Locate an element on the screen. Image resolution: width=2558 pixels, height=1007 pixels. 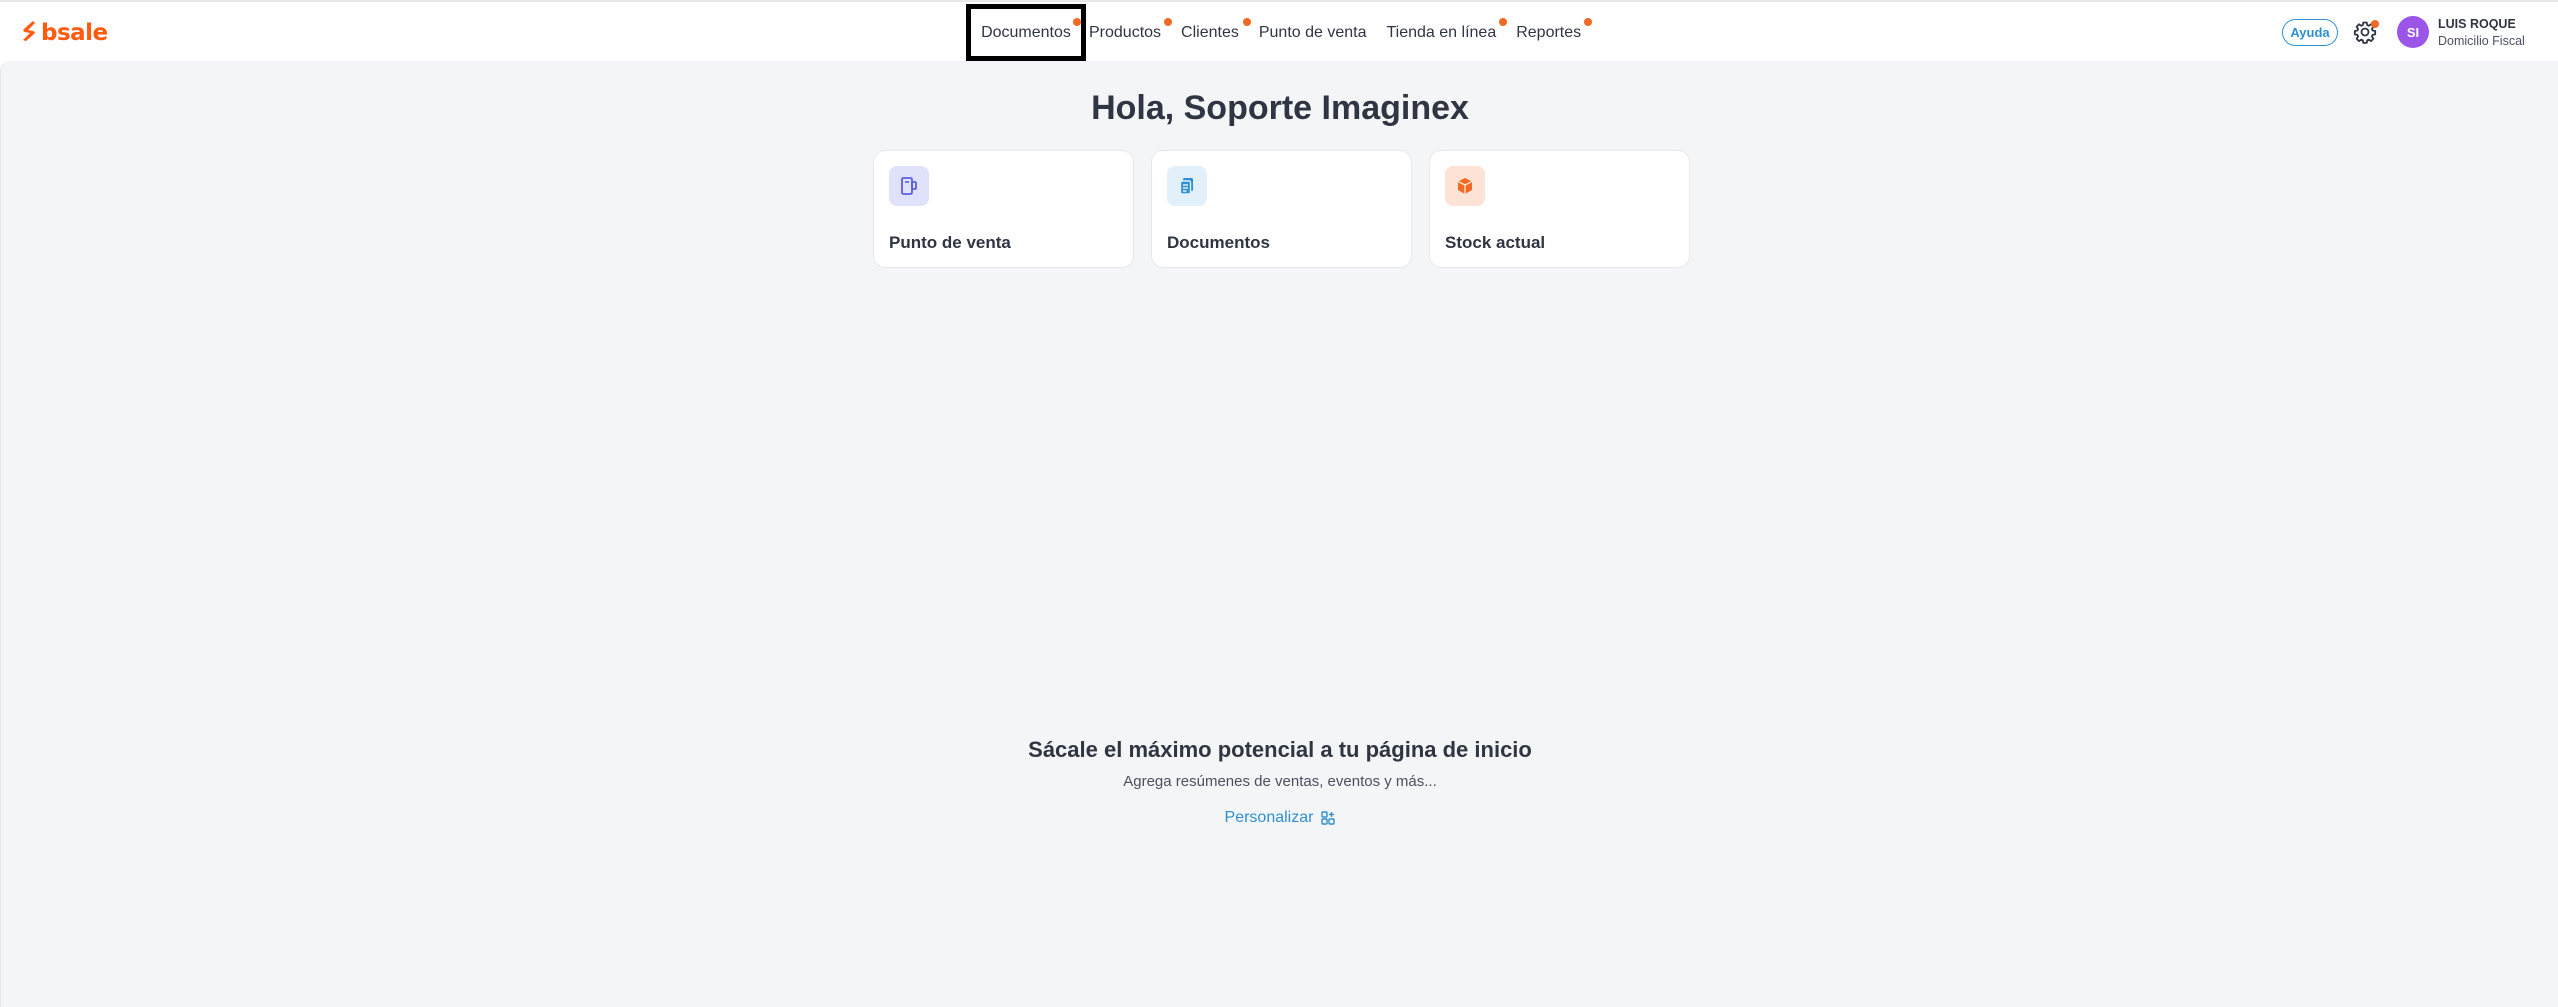
nav-productos: Productos is located at coordinates (1132, 32).